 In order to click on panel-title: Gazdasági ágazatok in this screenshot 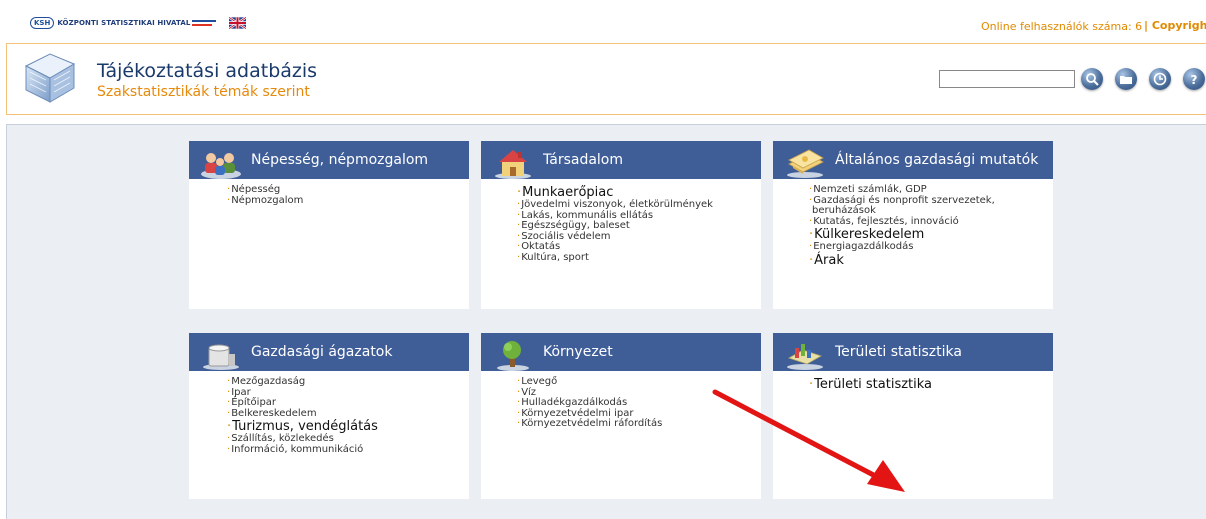, I will do `click(322, 352)`.